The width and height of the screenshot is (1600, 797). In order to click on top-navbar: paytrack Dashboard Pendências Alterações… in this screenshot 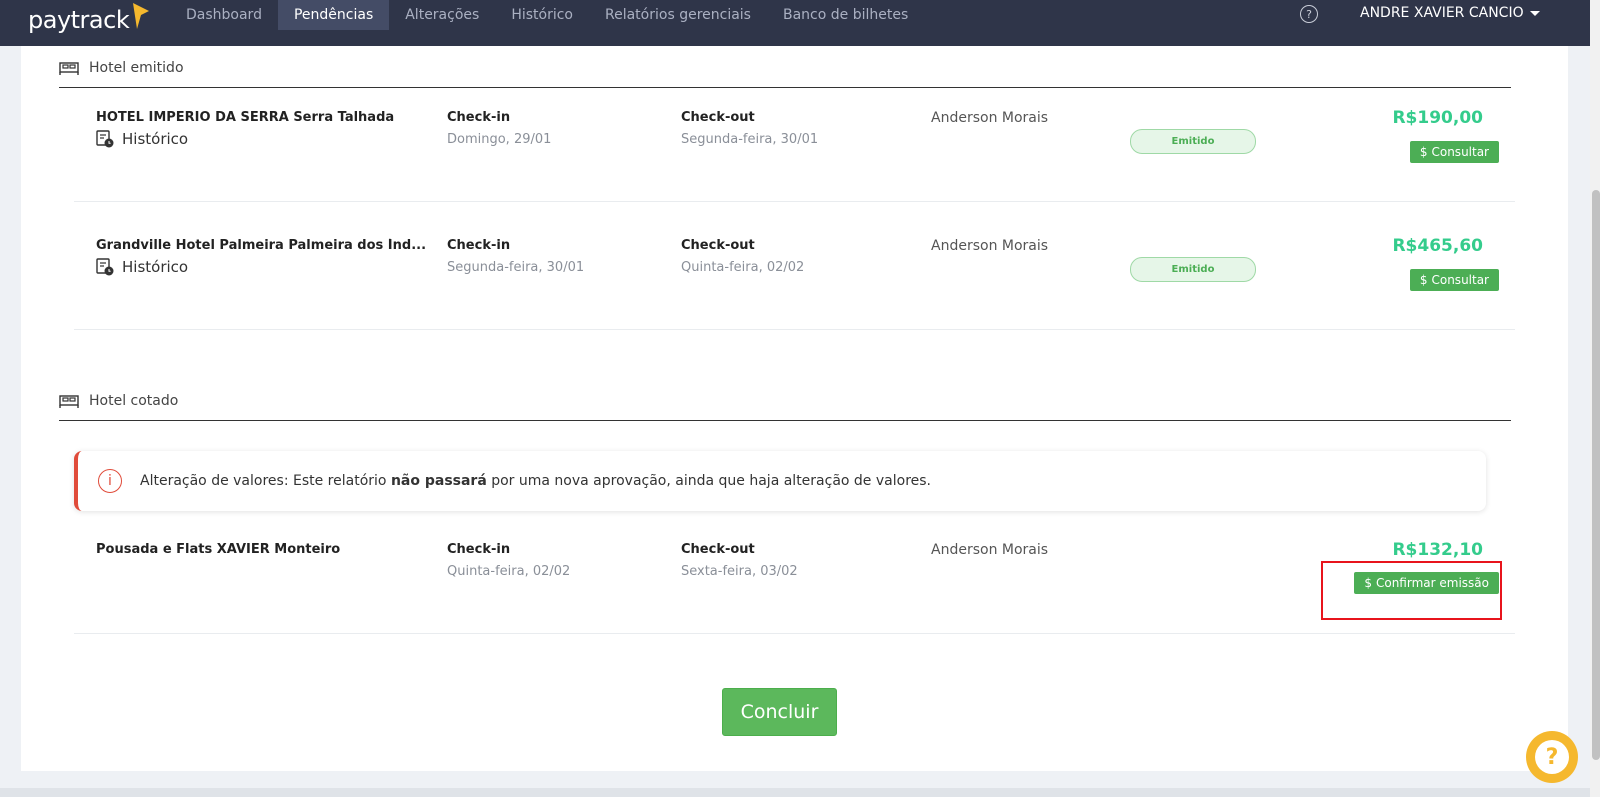, I will do `click(795, 23)`.